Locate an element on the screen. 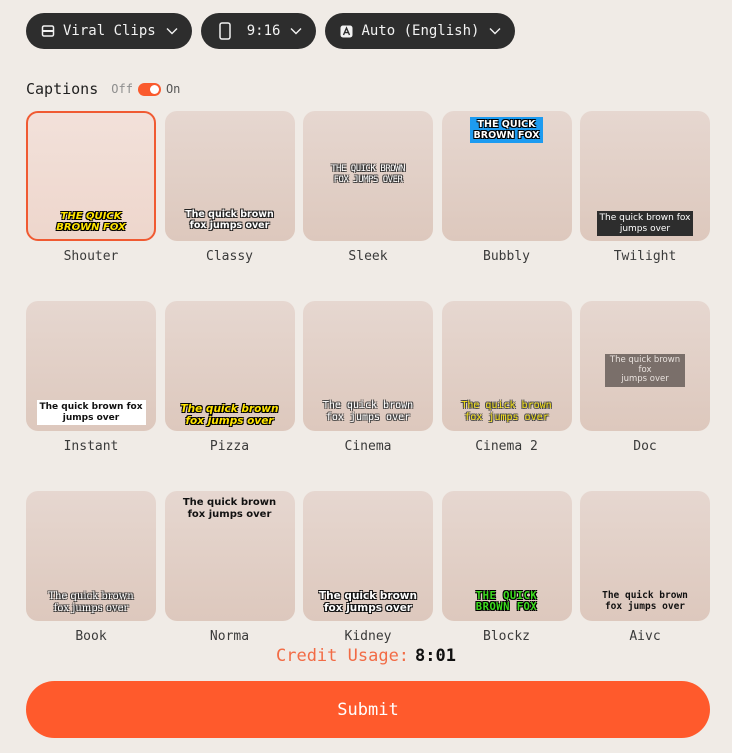 This screenshot has width=732, height=753. style-name: Sleek is located at coordinates (368, 256).